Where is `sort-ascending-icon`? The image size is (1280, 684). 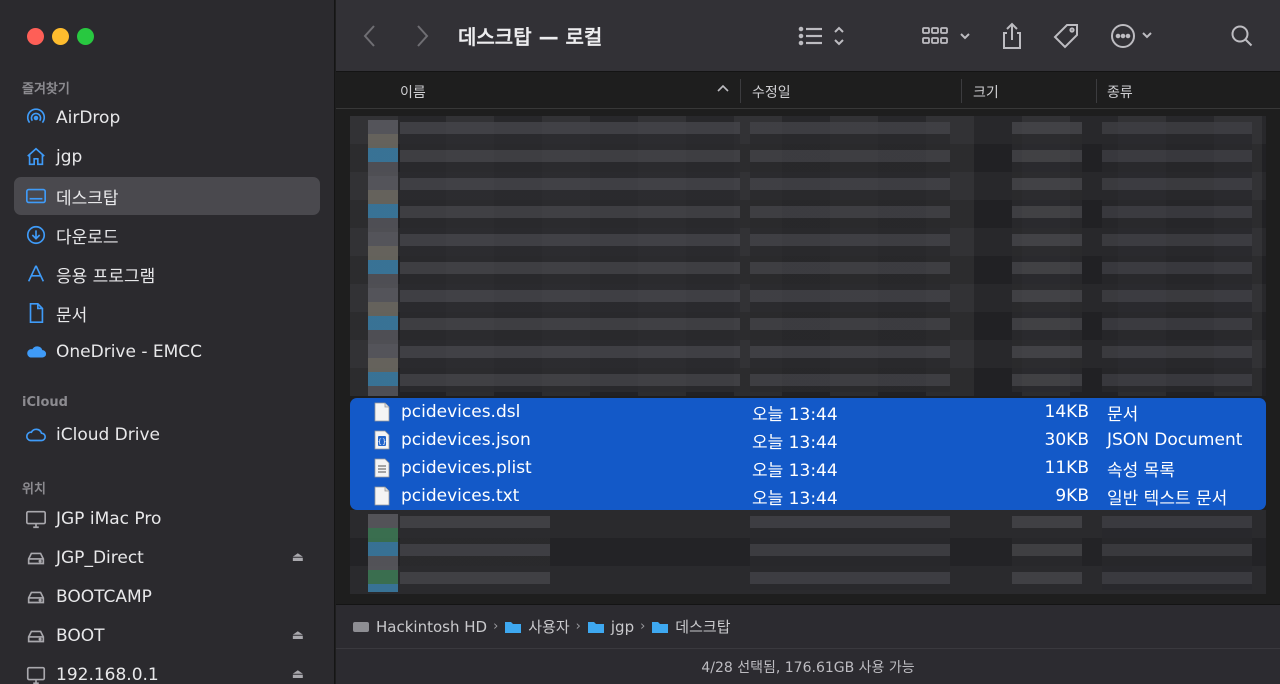
sort-ascending-icon is located at coordinates (723, 91).